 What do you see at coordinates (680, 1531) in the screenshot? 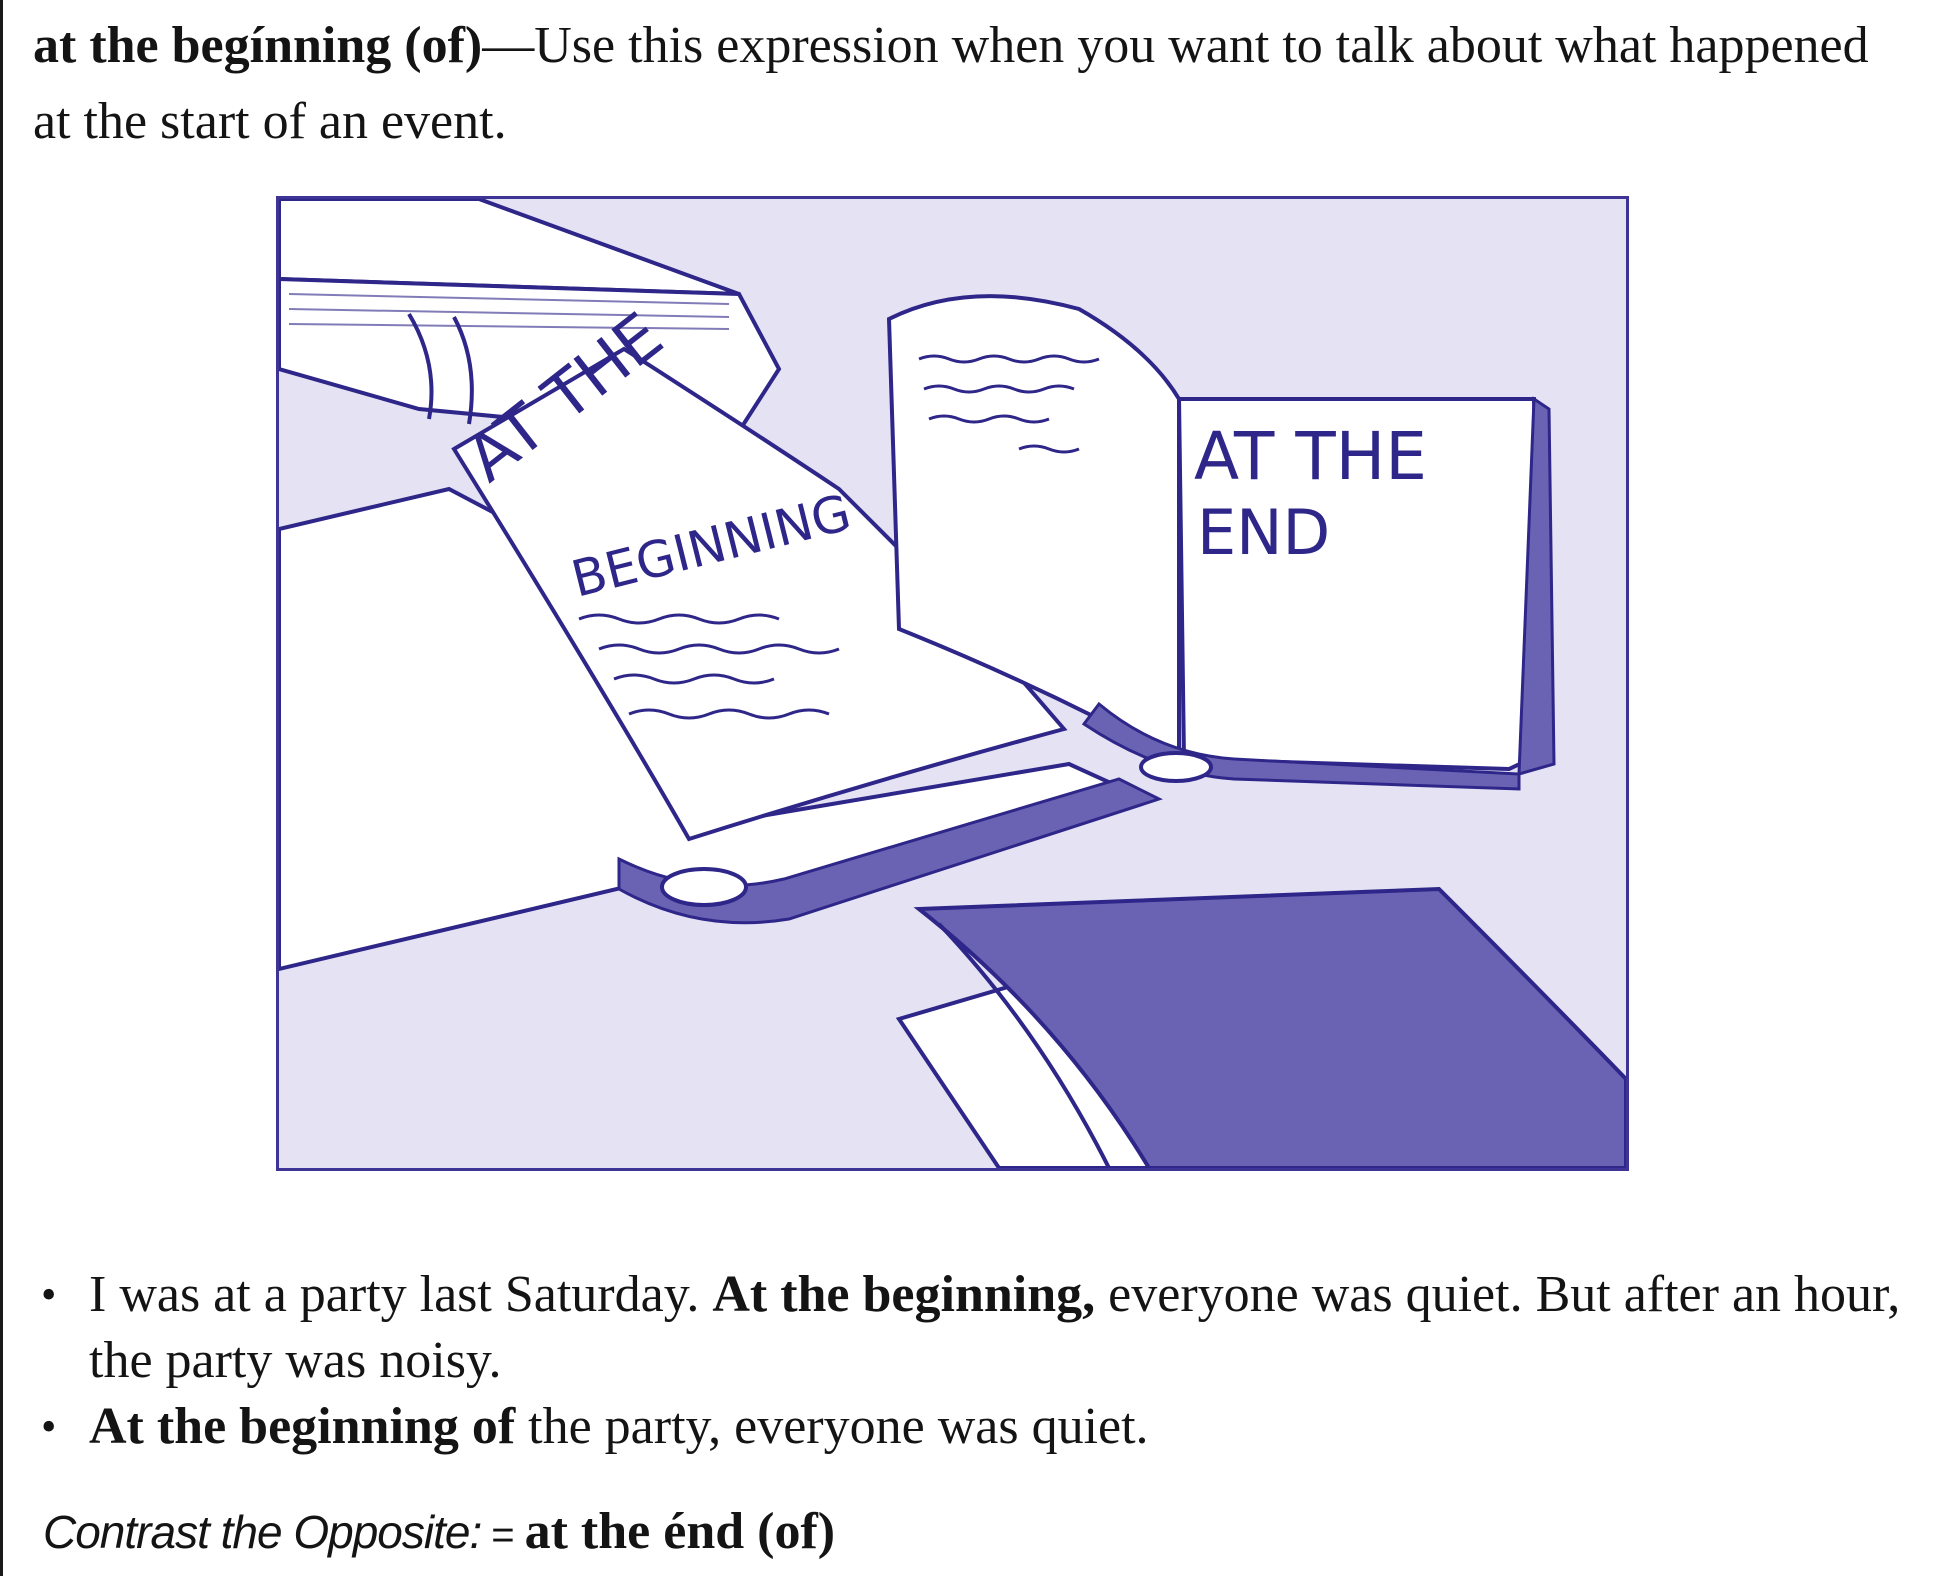
I see `contrast-opposite: at the énd (of)` at bounding box center [680, 1531].